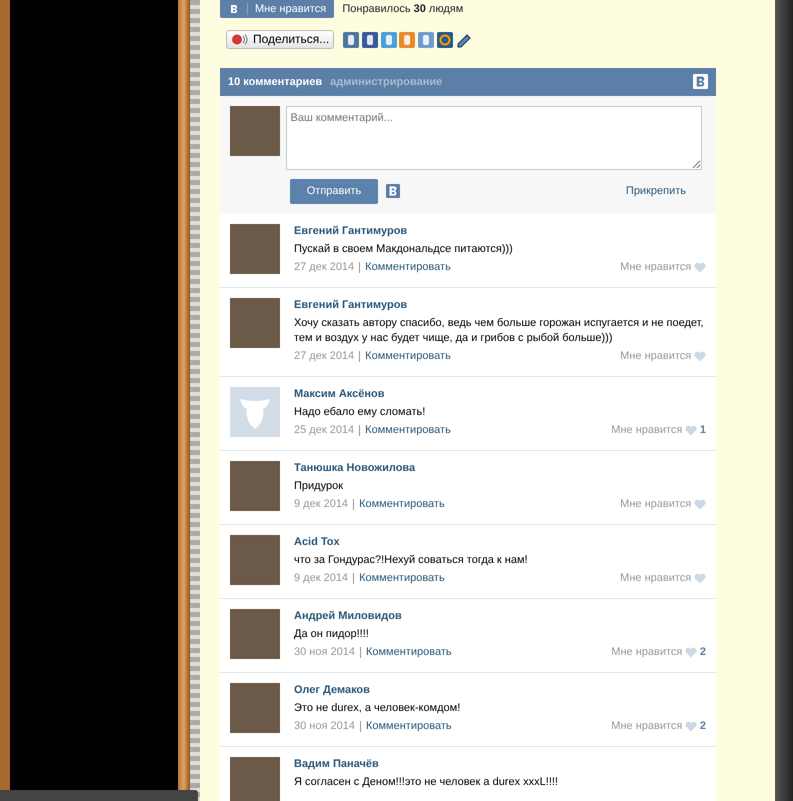 The image size is (793, 801). Describe the element at coordinates (319, 486) in the screenshot. I see `comment-text: Придурок` at that location.